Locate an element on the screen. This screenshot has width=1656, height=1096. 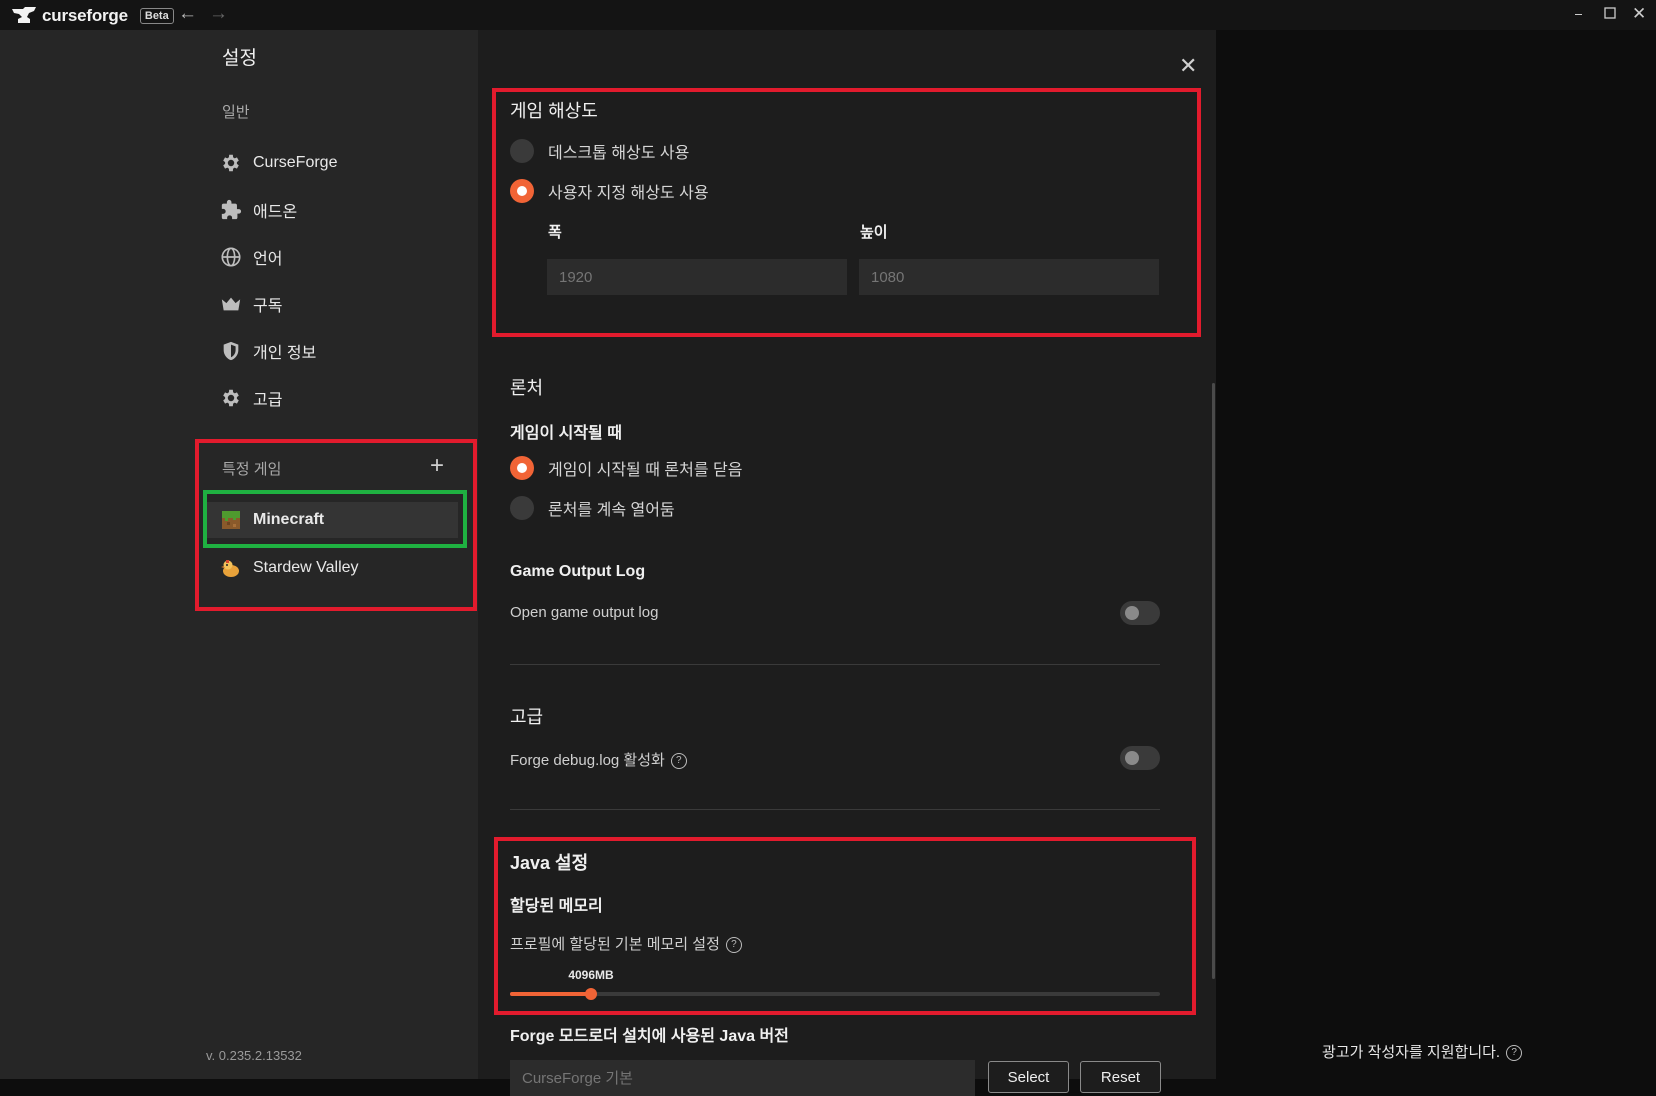
debug-log-label: Forge debug.log 활성화 is located at coordinates (587, 760).